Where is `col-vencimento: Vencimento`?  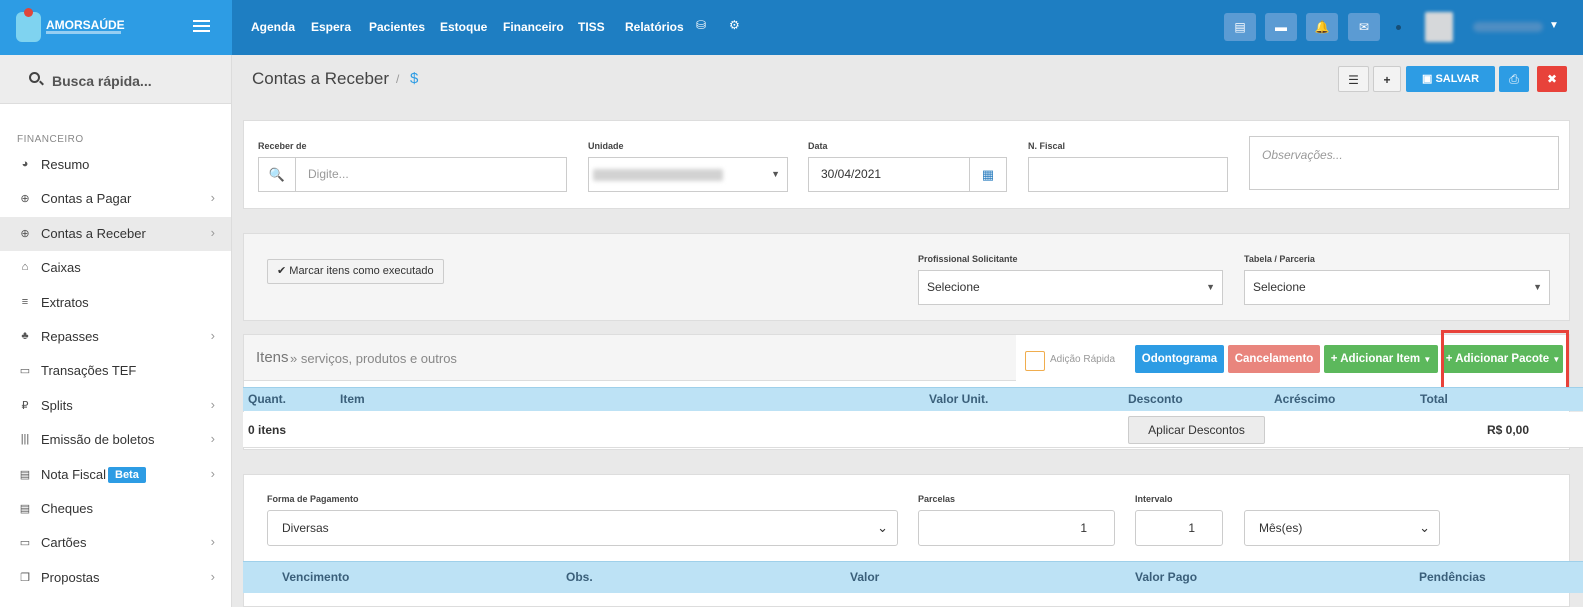 col-vencimento: Vencimento is located at coordinates (316, 577).